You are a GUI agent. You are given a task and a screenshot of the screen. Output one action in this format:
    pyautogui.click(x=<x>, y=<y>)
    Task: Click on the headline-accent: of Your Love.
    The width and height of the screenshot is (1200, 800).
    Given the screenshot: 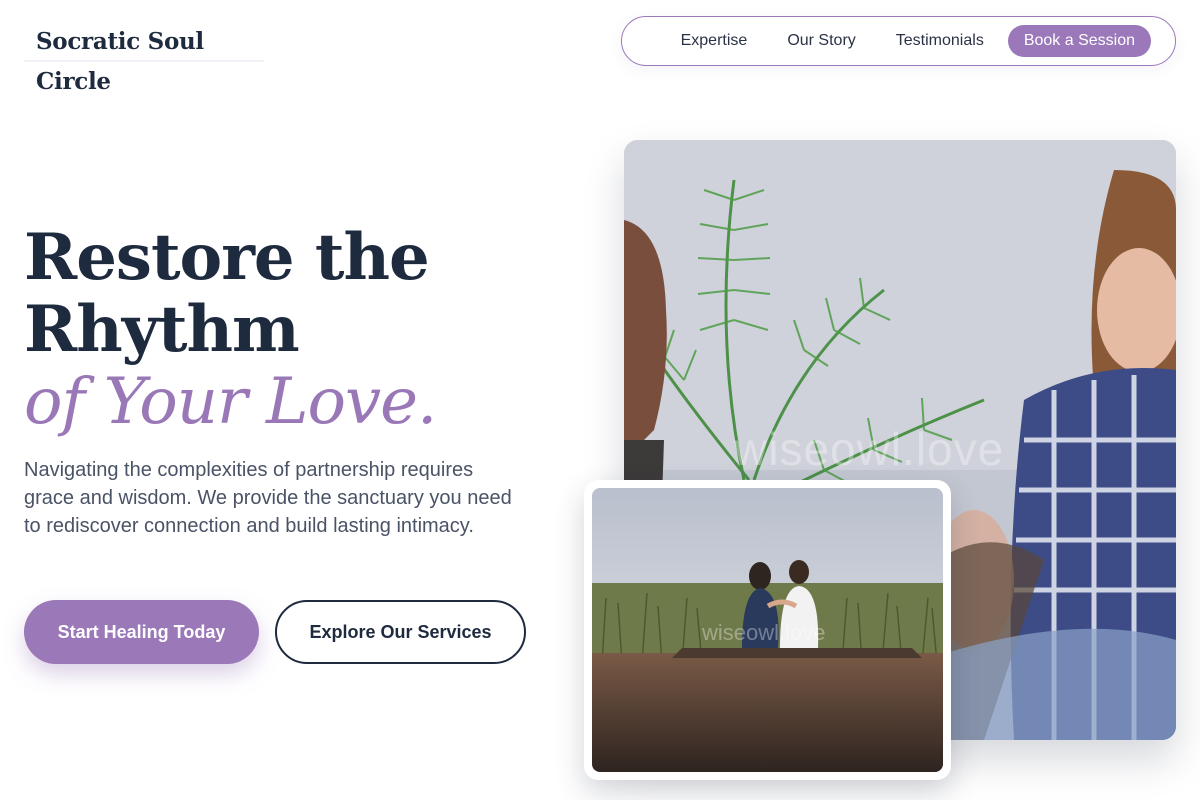 What is the action you would take?
    pyautogui.click(x=230, y=402)
    